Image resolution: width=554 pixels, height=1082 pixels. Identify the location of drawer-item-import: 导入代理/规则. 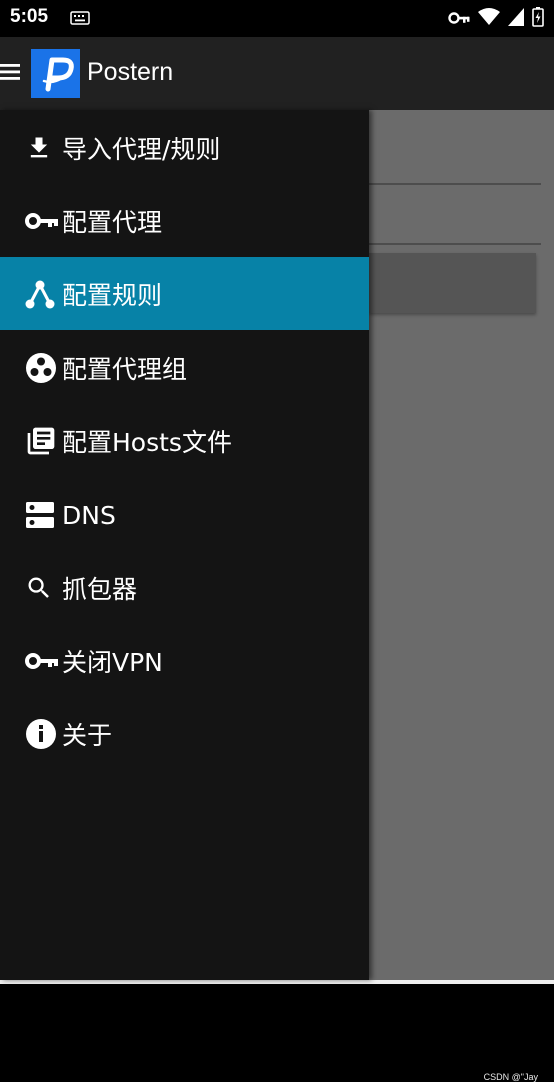
(184, 148).